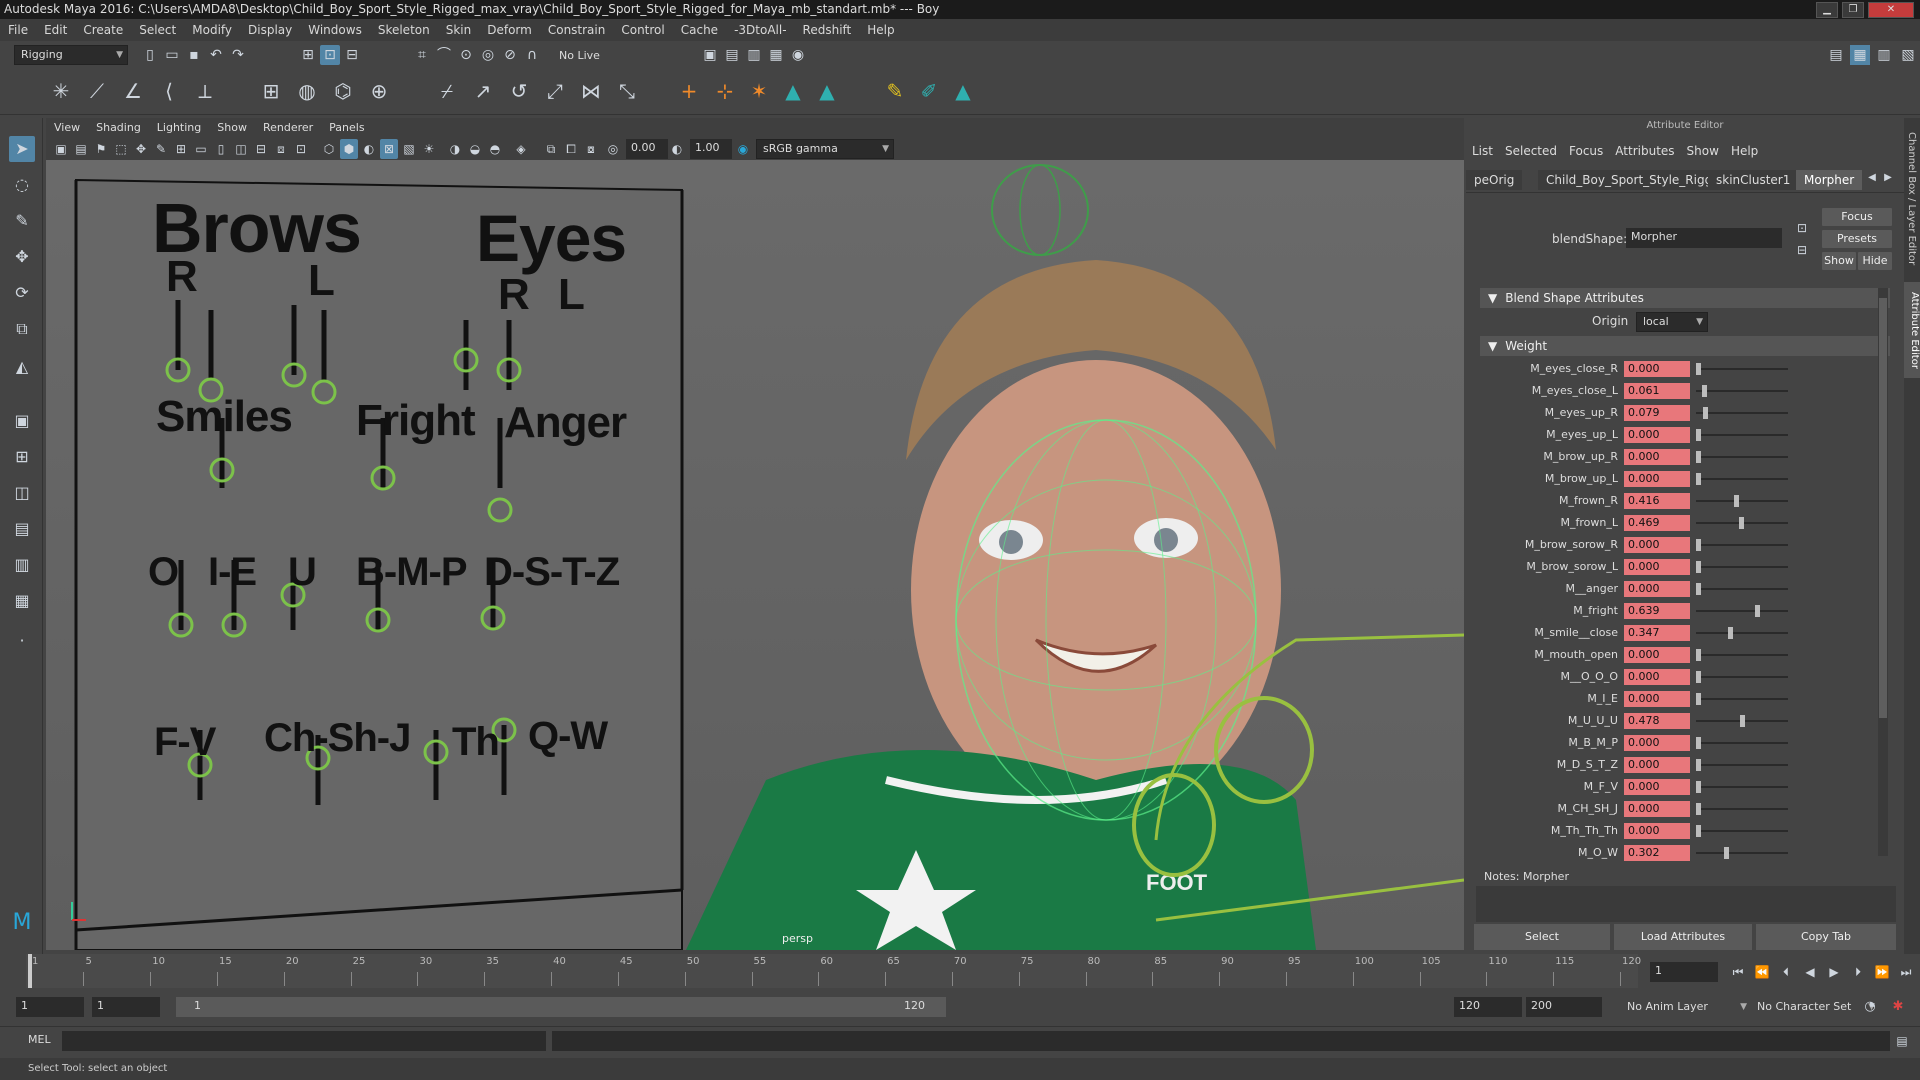 Image resolution: width=1920 pixels, height=1080 pixels. What do you see at coordinates (194, 55) in the screenshot?
I see `save-scene-icon: ▪` at bounding box center [194, 55].